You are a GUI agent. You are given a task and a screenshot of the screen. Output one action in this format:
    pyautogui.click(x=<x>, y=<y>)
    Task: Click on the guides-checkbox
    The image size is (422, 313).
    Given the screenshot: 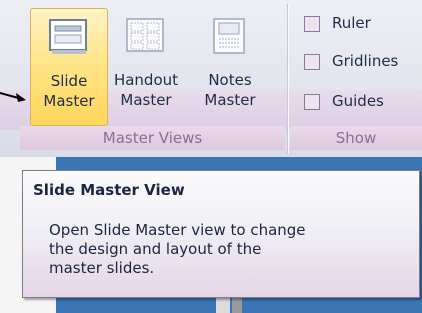 What is the action you would take?
    pyautogui.click(x=312, y=102)
    